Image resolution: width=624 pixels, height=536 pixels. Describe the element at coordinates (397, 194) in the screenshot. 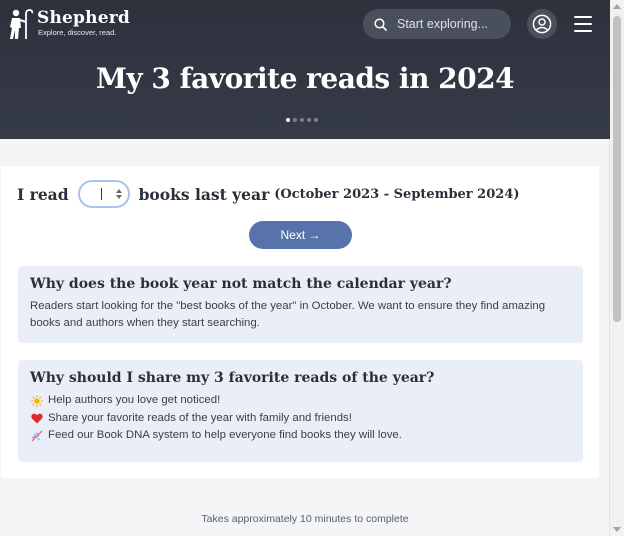

I see `book-year-range: (October 2023 - September 2024)` at that location.